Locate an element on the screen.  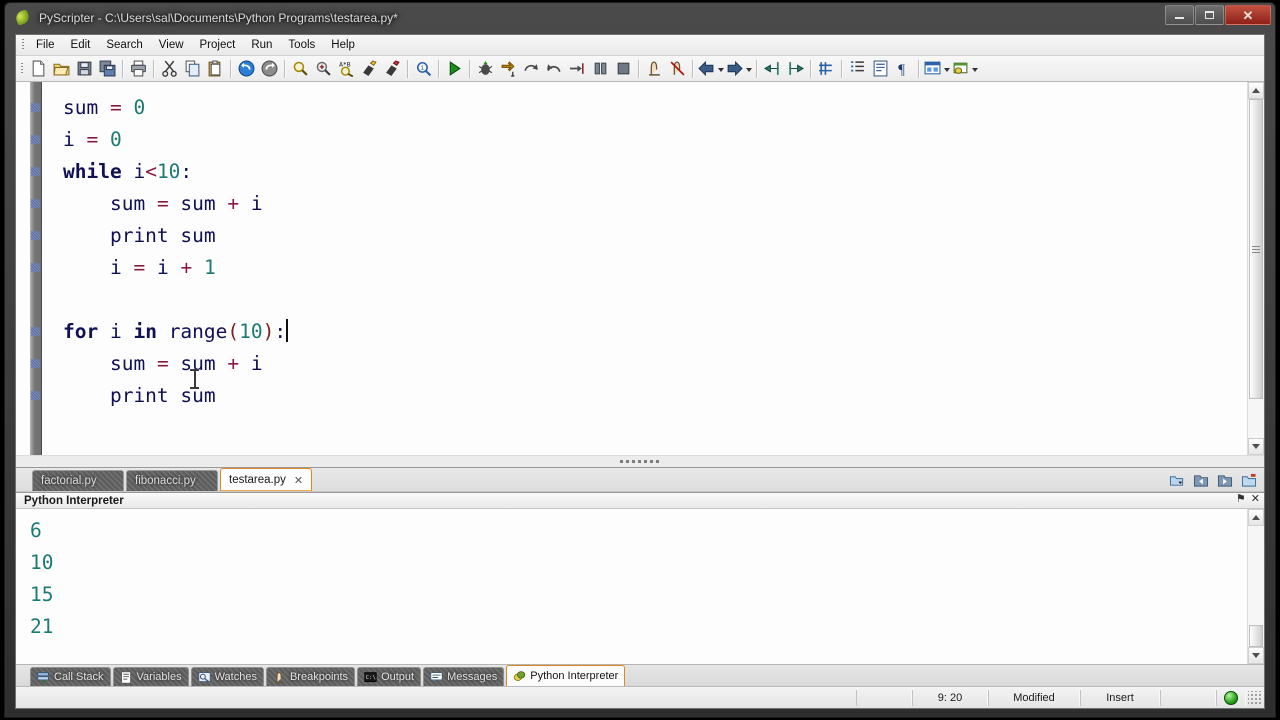
interpreter-scroll-thumb is located at coordinates (1256, 636).